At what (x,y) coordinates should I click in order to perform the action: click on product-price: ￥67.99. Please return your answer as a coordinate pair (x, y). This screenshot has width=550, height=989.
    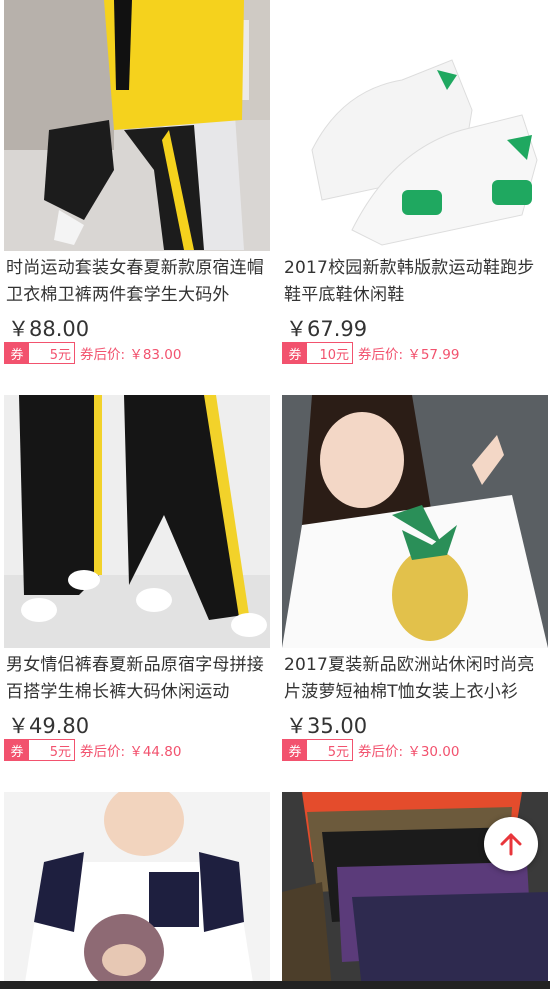
    Looking at the image, I should click on (327, 329).